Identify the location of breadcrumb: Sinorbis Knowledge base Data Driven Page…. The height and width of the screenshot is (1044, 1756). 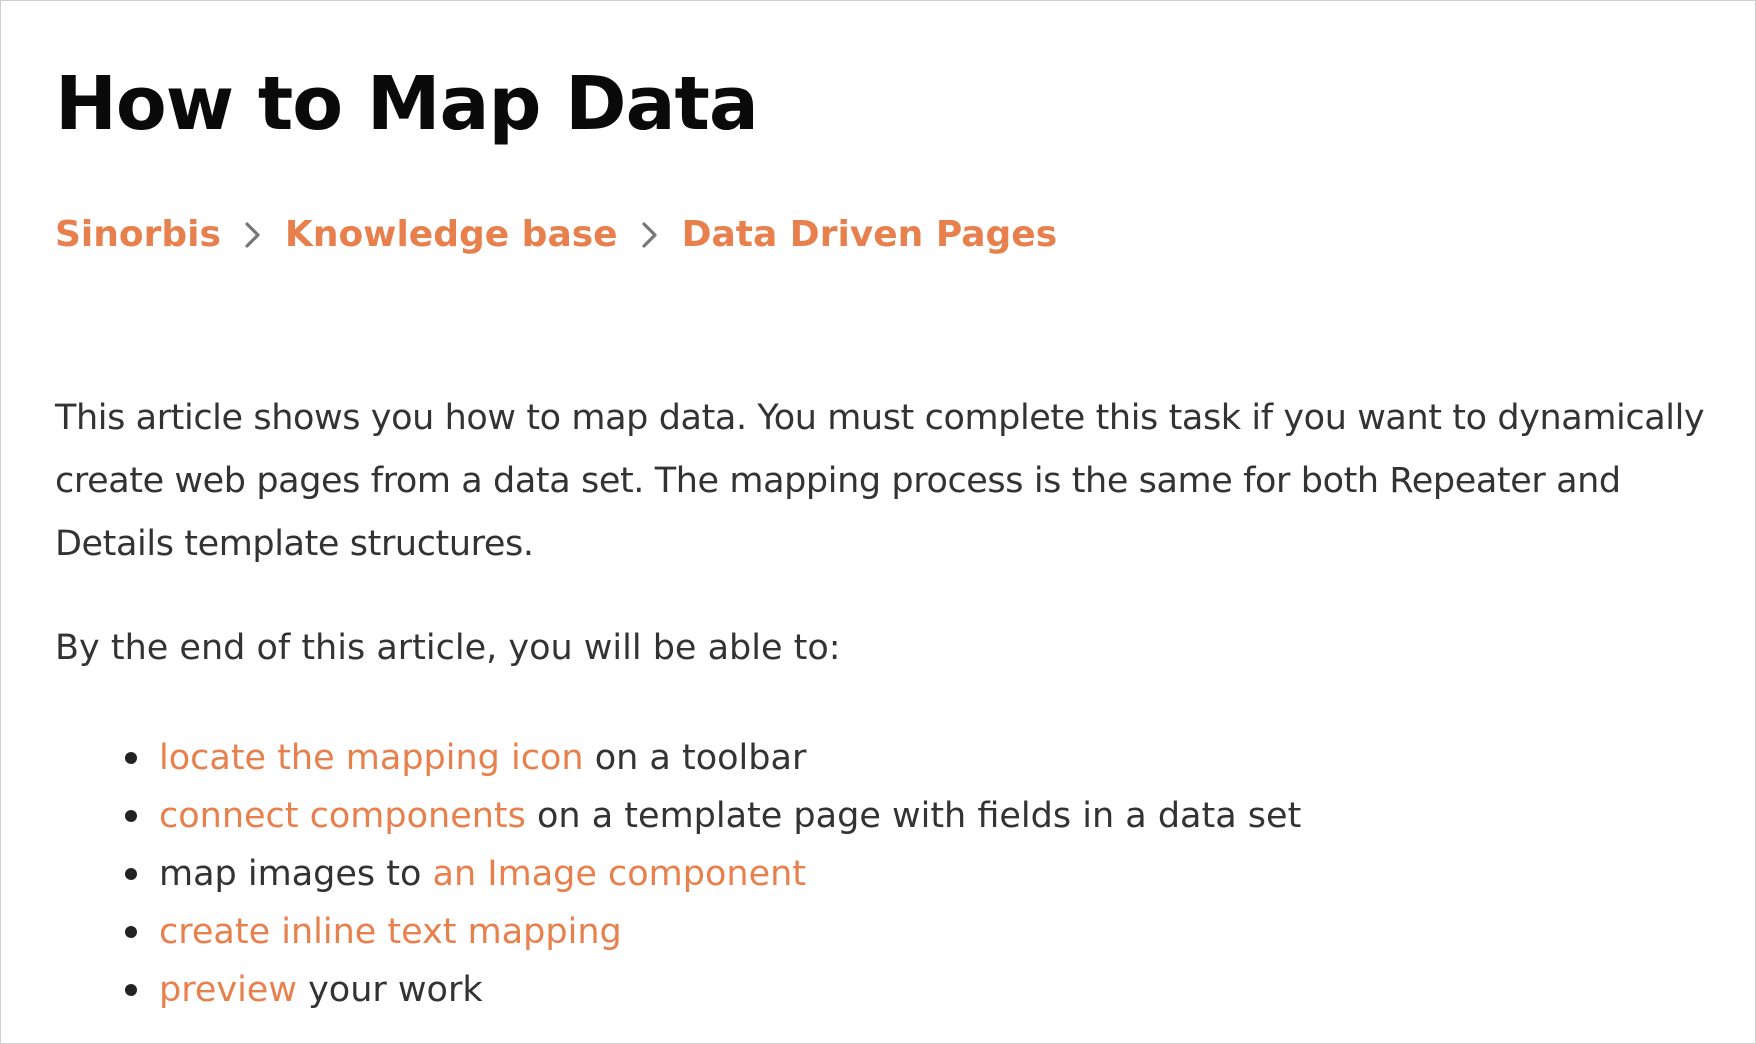
(556, 235).